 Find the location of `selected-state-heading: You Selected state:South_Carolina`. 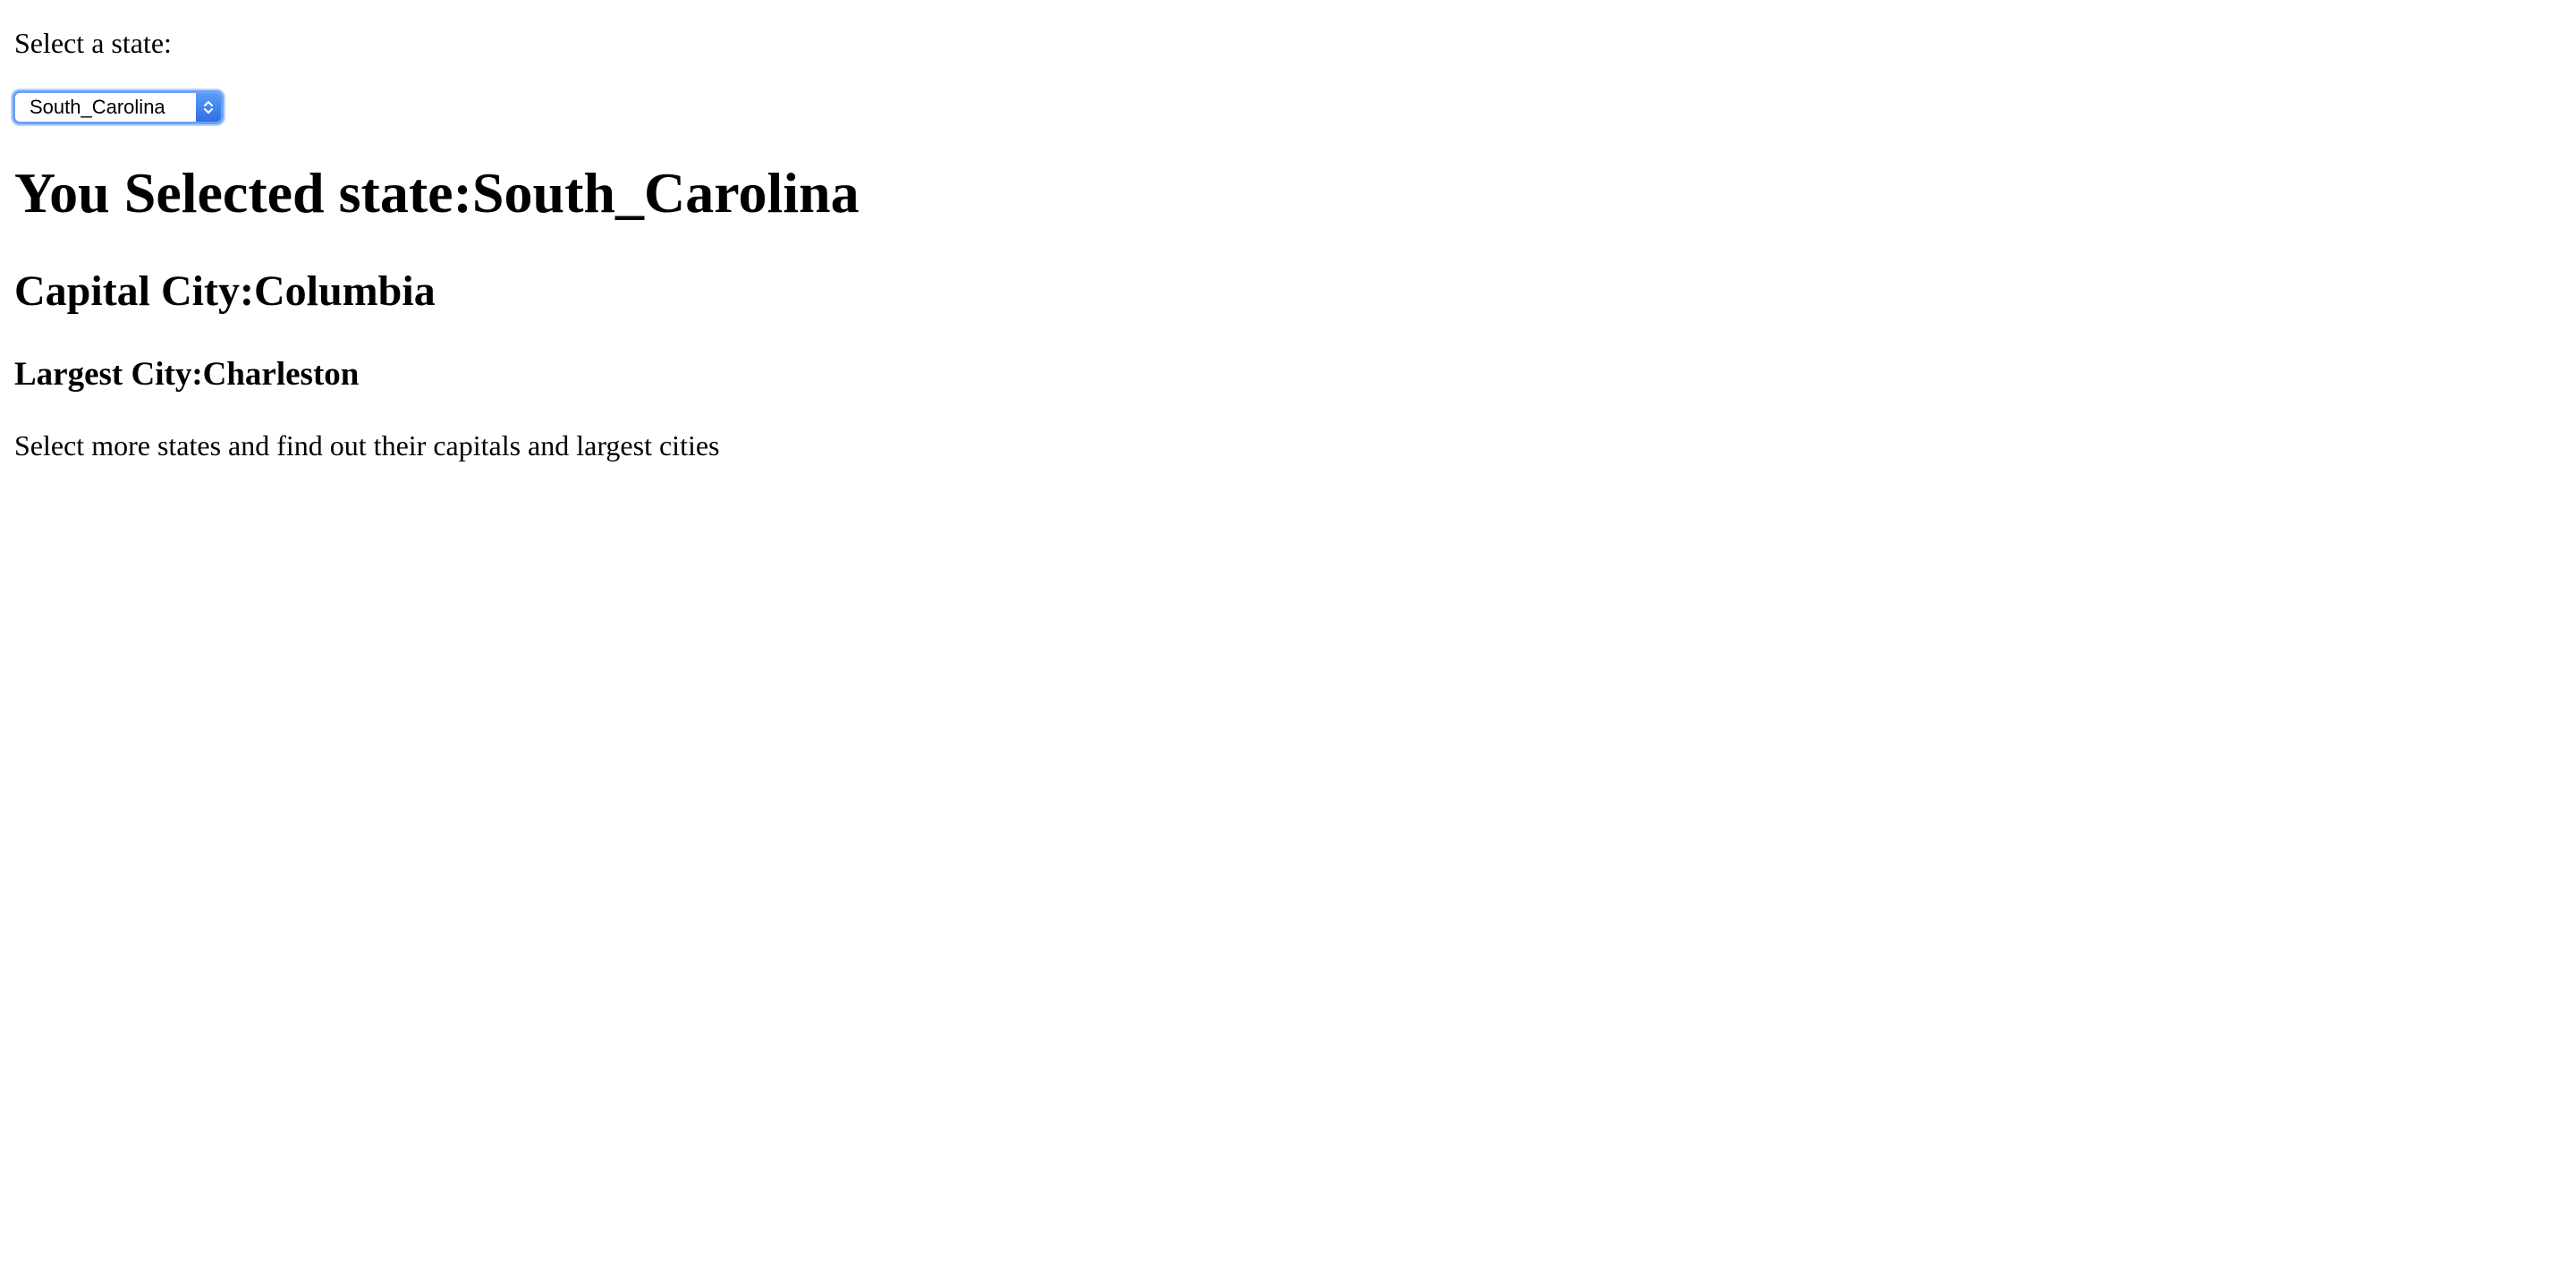

selected-state-heading: You Selected state:South_Carolina is located at coordinates (437, 193).